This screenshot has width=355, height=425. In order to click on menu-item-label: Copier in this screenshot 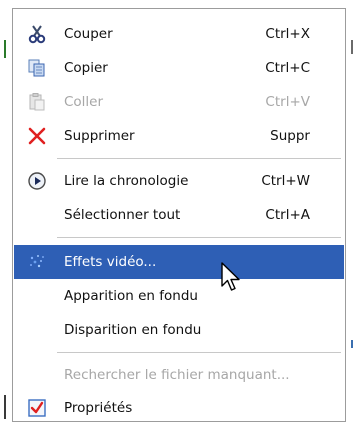, I will do `click(86, 68)`.